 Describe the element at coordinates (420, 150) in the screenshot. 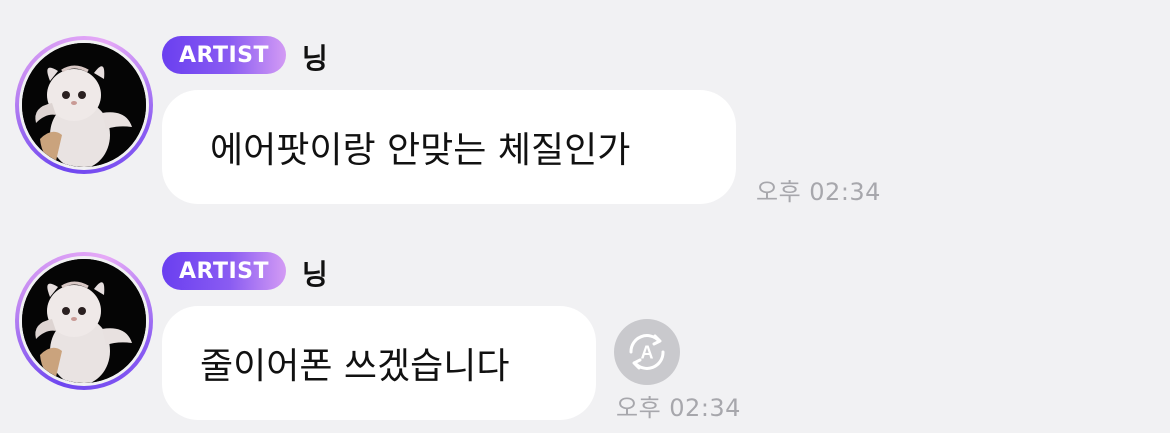

I see `message-text: 에어팟이랑 안맞는 체질인가` at that location.